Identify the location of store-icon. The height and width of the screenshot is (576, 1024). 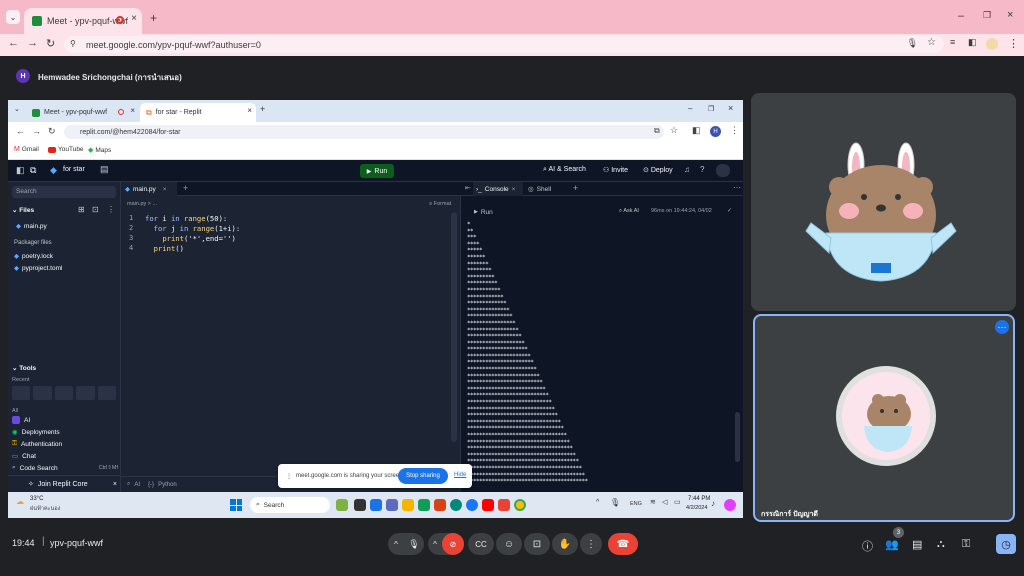
(424, 505).